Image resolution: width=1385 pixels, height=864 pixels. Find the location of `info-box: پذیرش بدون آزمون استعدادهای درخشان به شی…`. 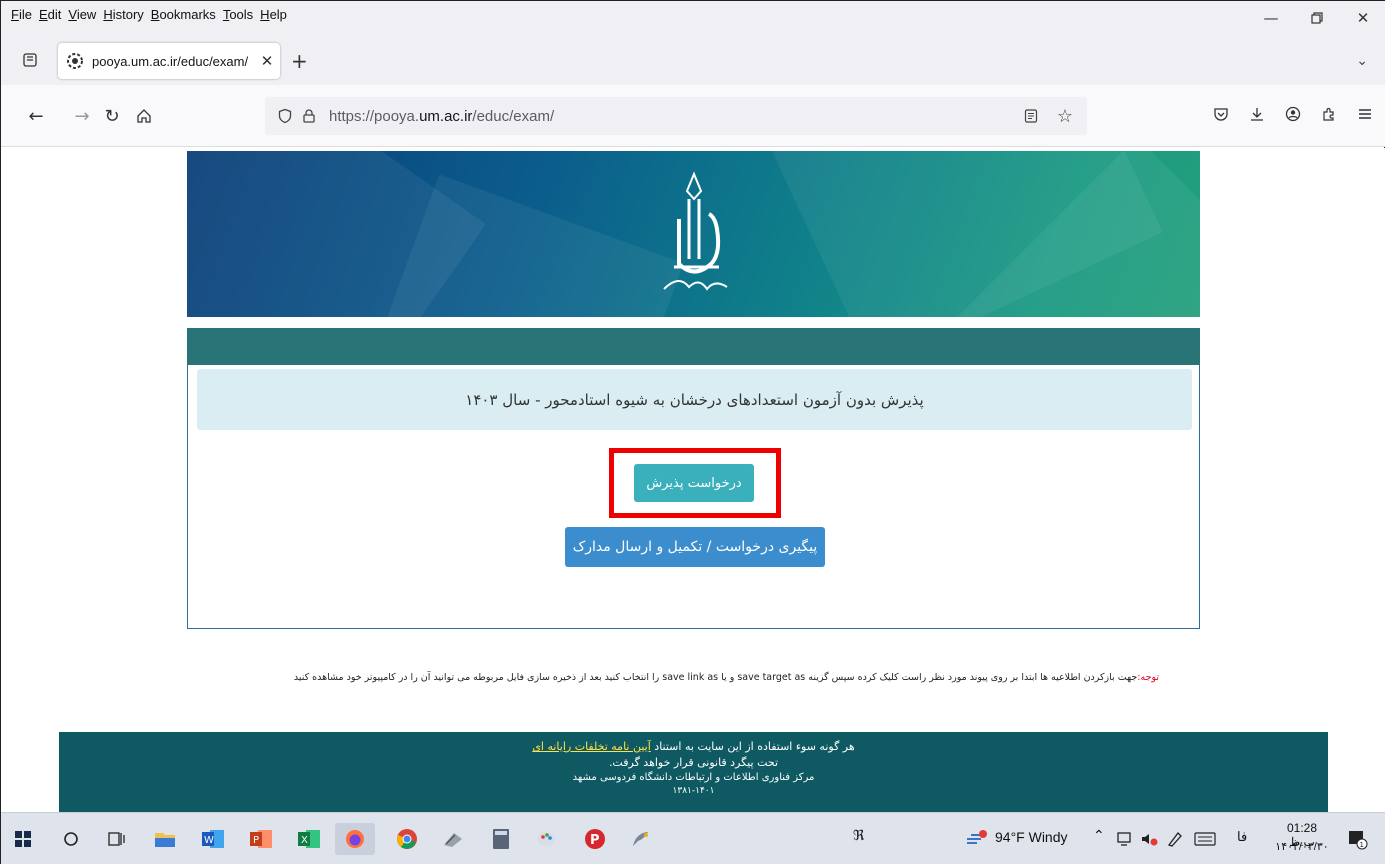

info-box: پذیرش بدون آزمون استعدادهای درخشان به شی… is located at coordinates (694, 399).